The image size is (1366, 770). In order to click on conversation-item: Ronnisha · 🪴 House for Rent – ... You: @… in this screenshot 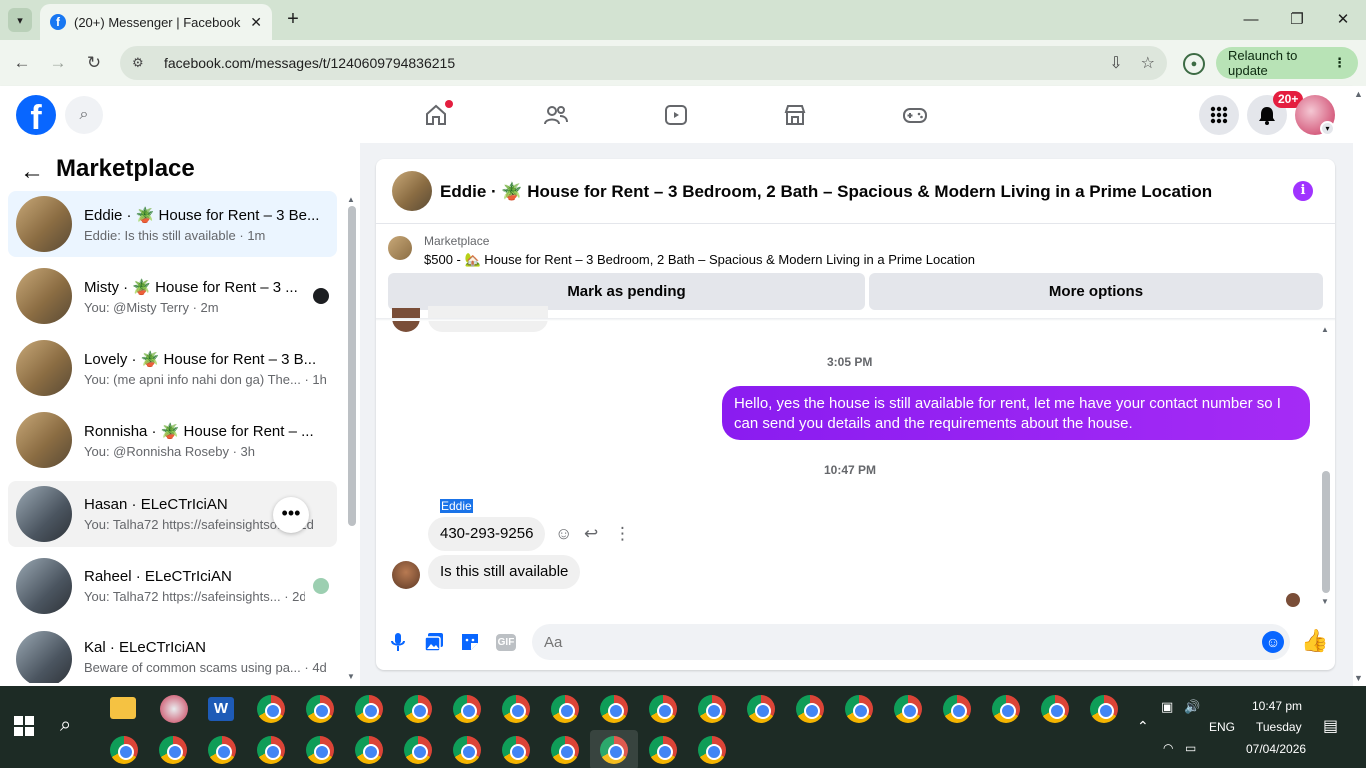, I will do `click(172, 440)`.